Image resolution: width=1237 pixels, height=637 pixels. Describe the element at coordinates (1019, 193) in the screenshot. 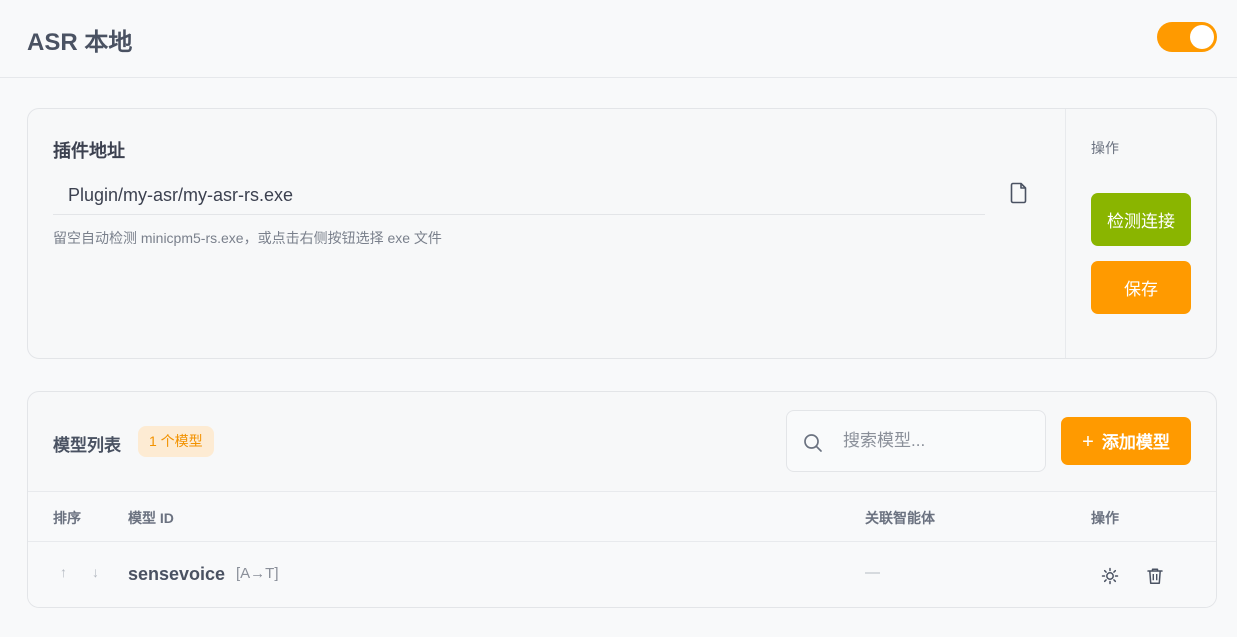

I see `file-icon` at that location.